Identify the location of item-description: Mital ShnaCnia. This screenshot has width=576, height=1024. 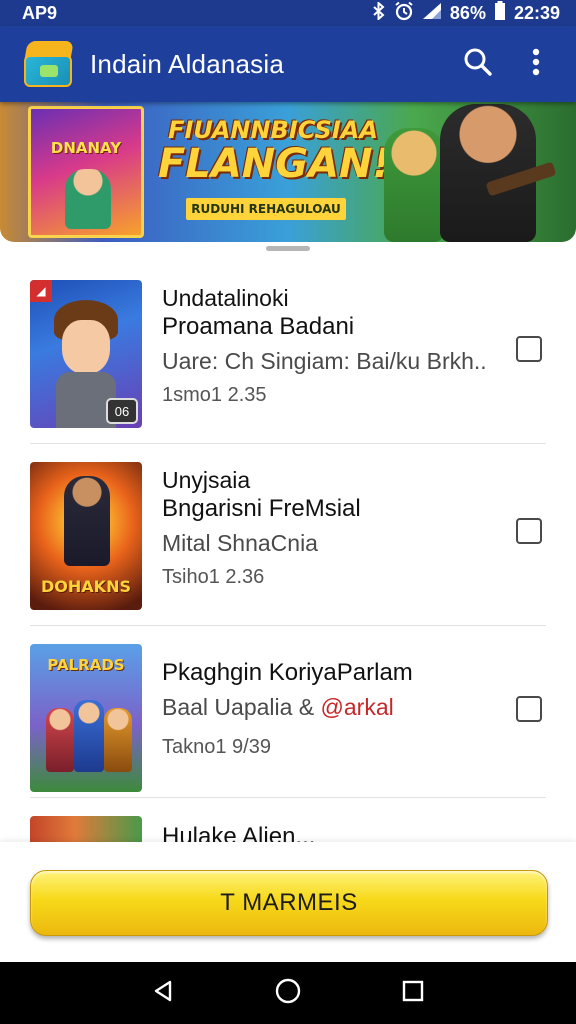
(240, 543).